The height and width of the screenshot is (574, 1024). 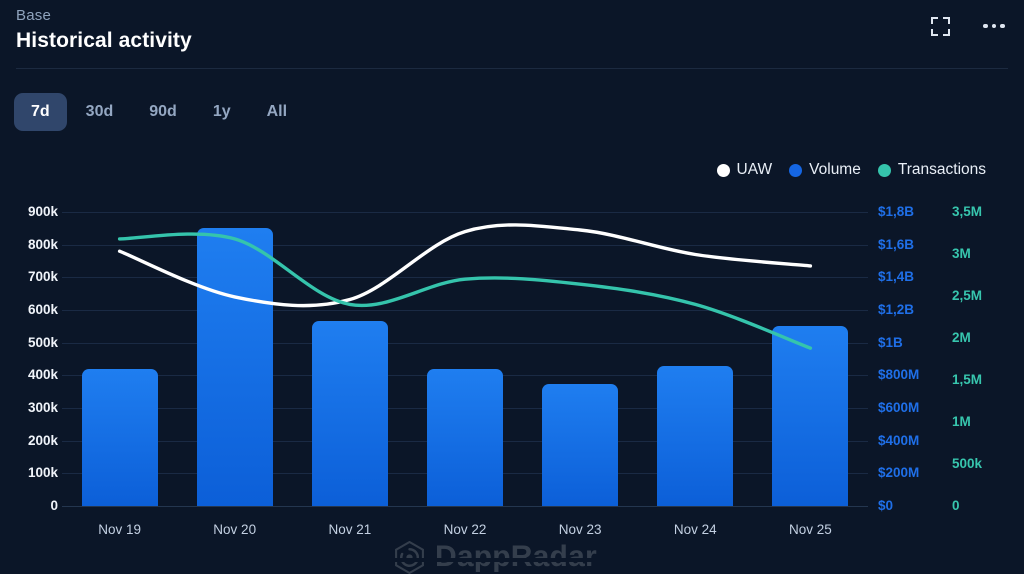 What do you see at coordinates (896, 244) in the screenshot?
I see `volume-tick-8: $1,6B` at bounding box center [896, 244].